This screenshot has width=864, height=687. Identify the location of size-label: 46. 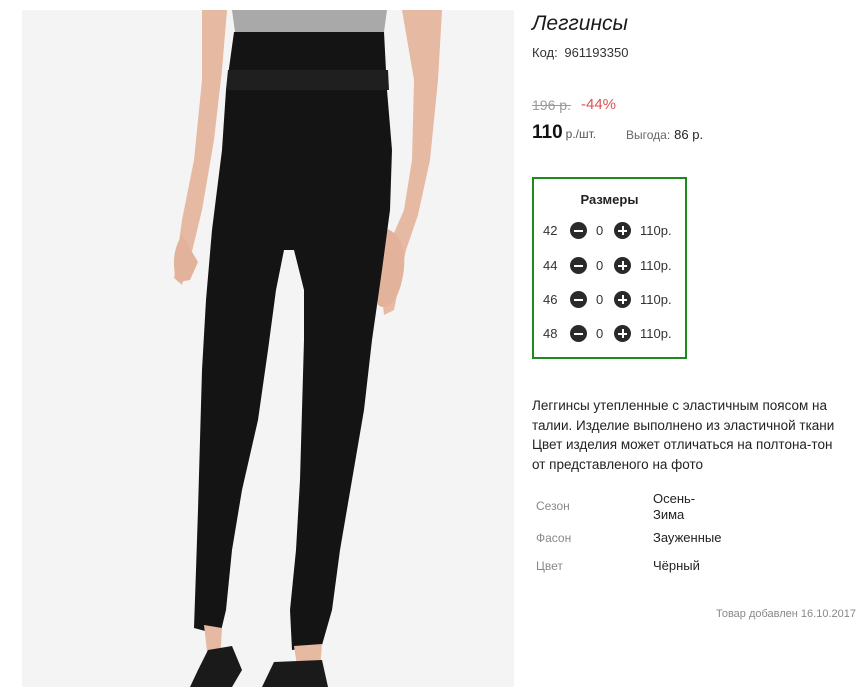
(550, 299).